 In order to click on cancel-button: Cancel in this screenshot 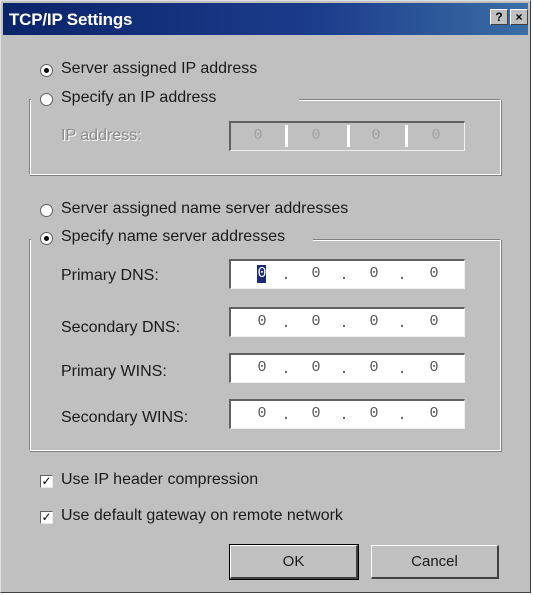, I will do `click(435, 562)`.